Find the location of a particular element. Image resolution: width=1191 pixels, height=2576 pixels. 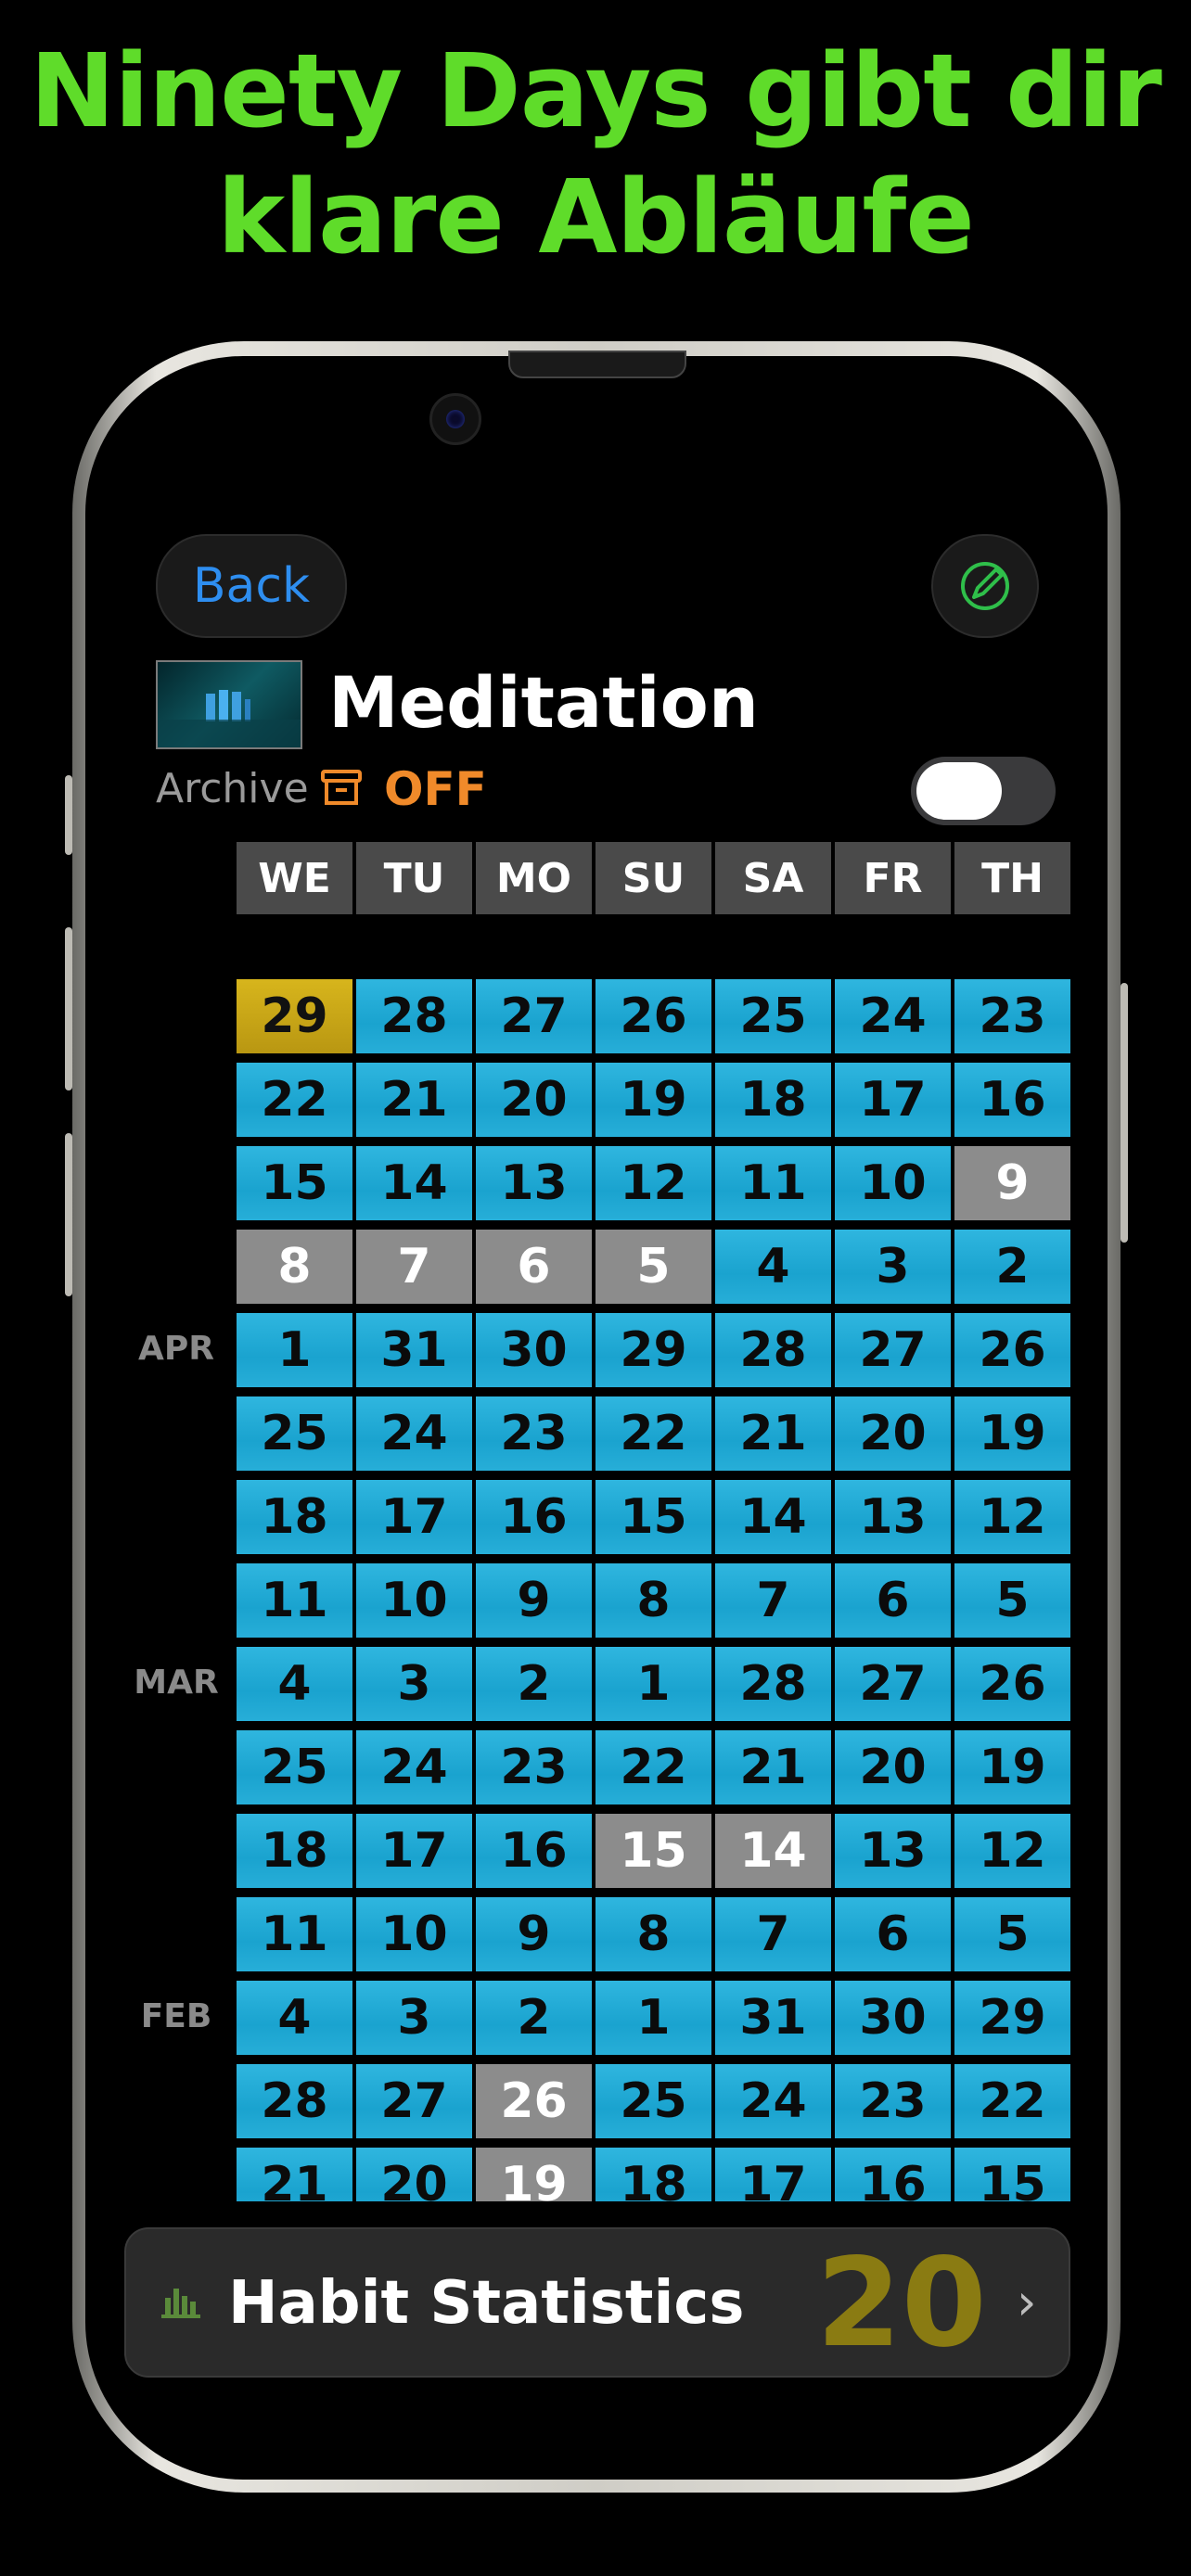

back-button: Back is located at coordinates (251, 586).